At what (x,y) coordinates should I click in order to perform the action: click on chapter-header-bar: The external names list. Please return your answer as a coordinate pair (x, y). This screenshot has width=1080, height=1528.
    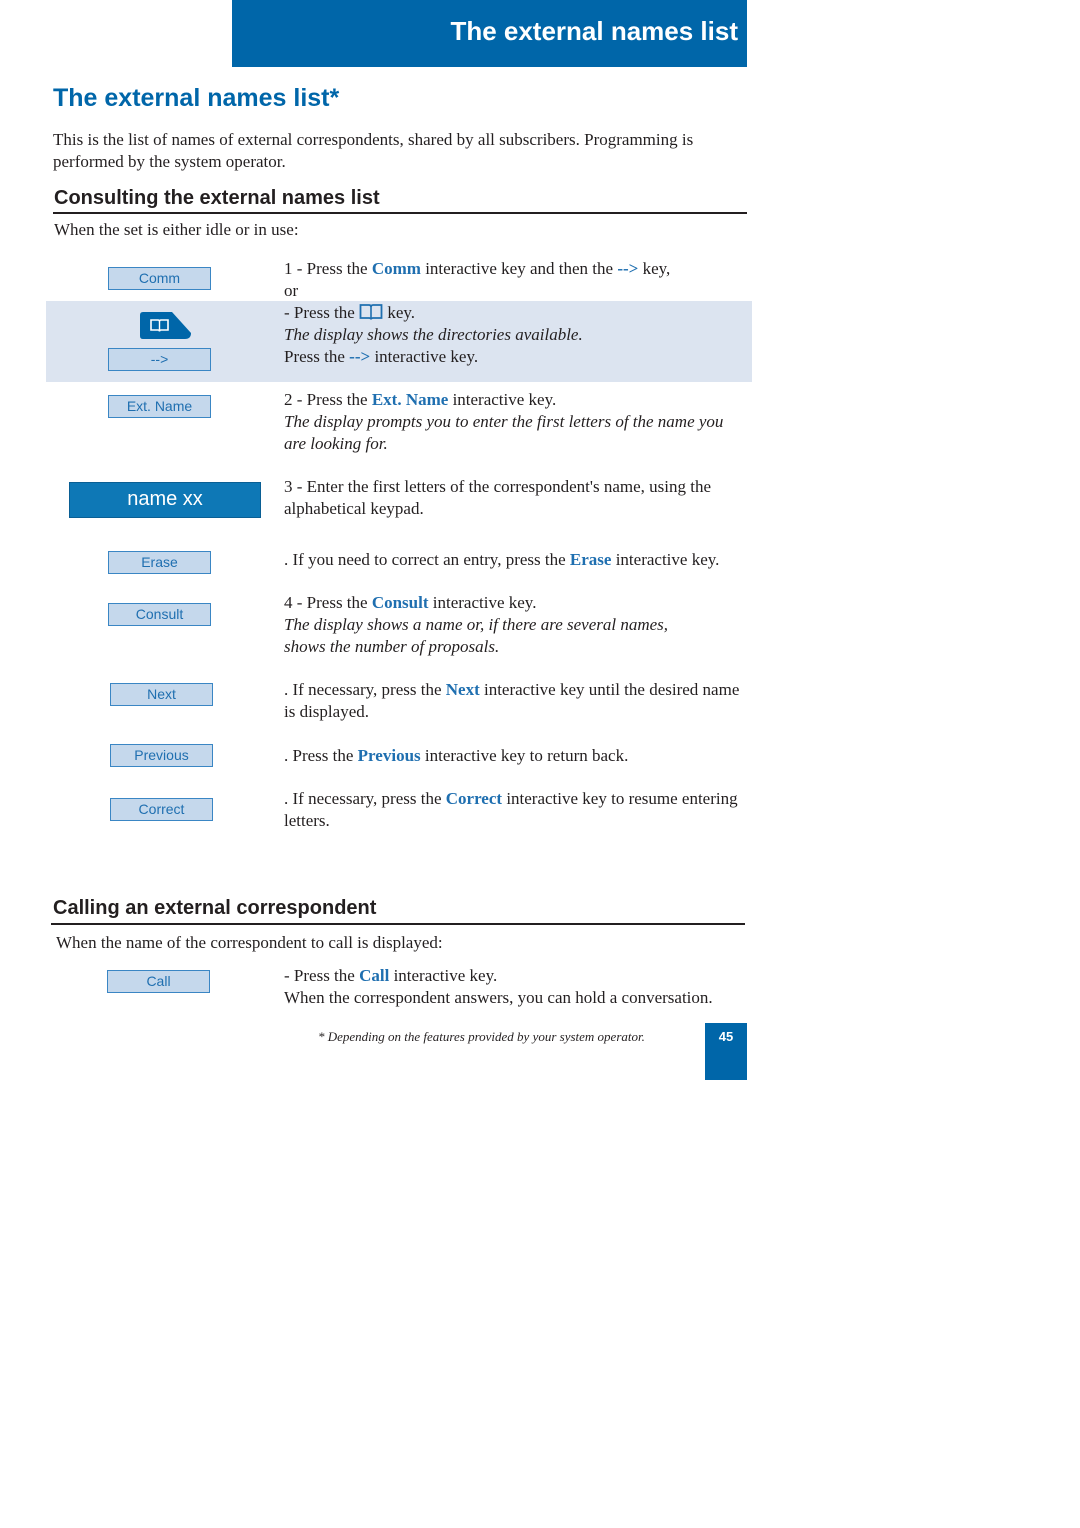
    Looking at the image, I should click on (489, 33).